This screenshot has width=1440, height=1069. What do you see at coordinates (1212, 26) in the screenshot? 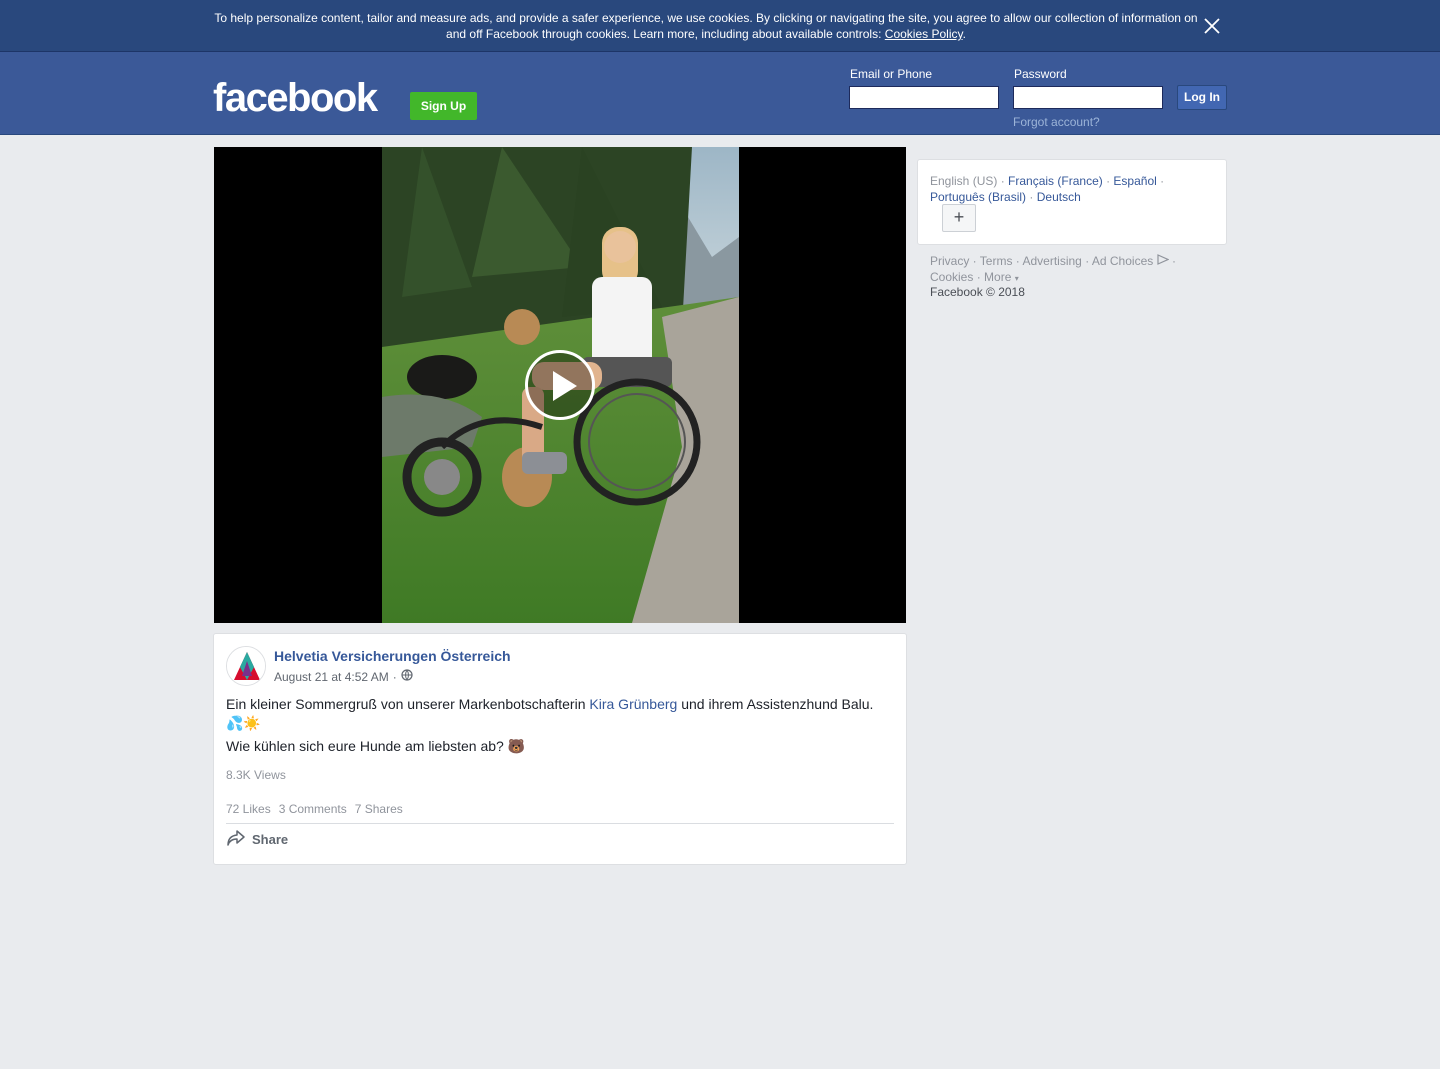
I see `close-icon` at bounding box center [1212, 26].